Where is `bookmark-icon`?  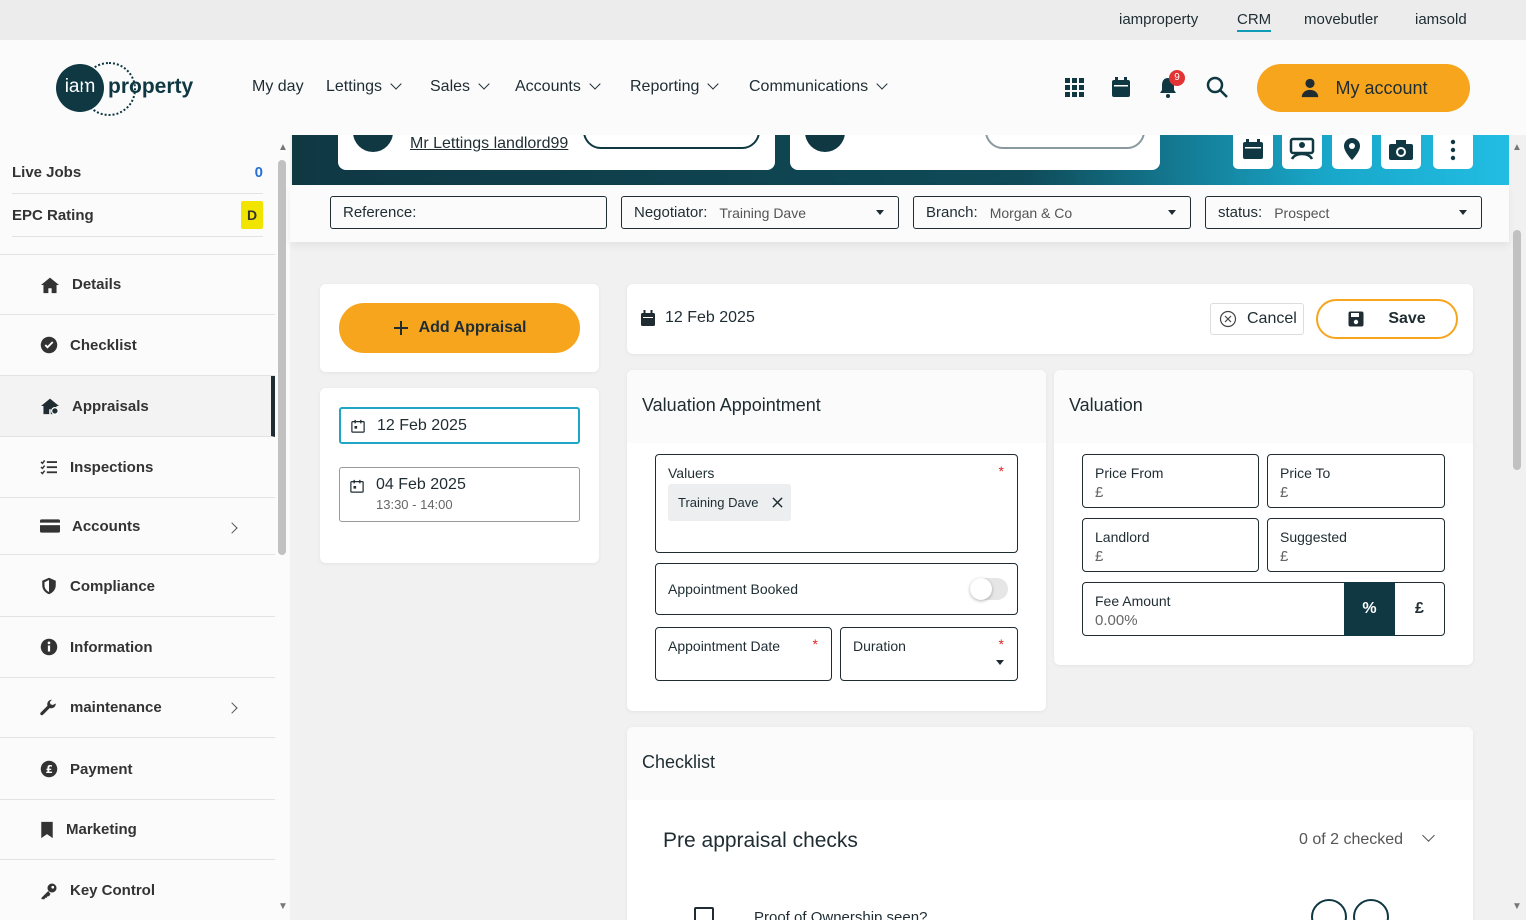 bookmark-icon is located at coordinates (47, 829).